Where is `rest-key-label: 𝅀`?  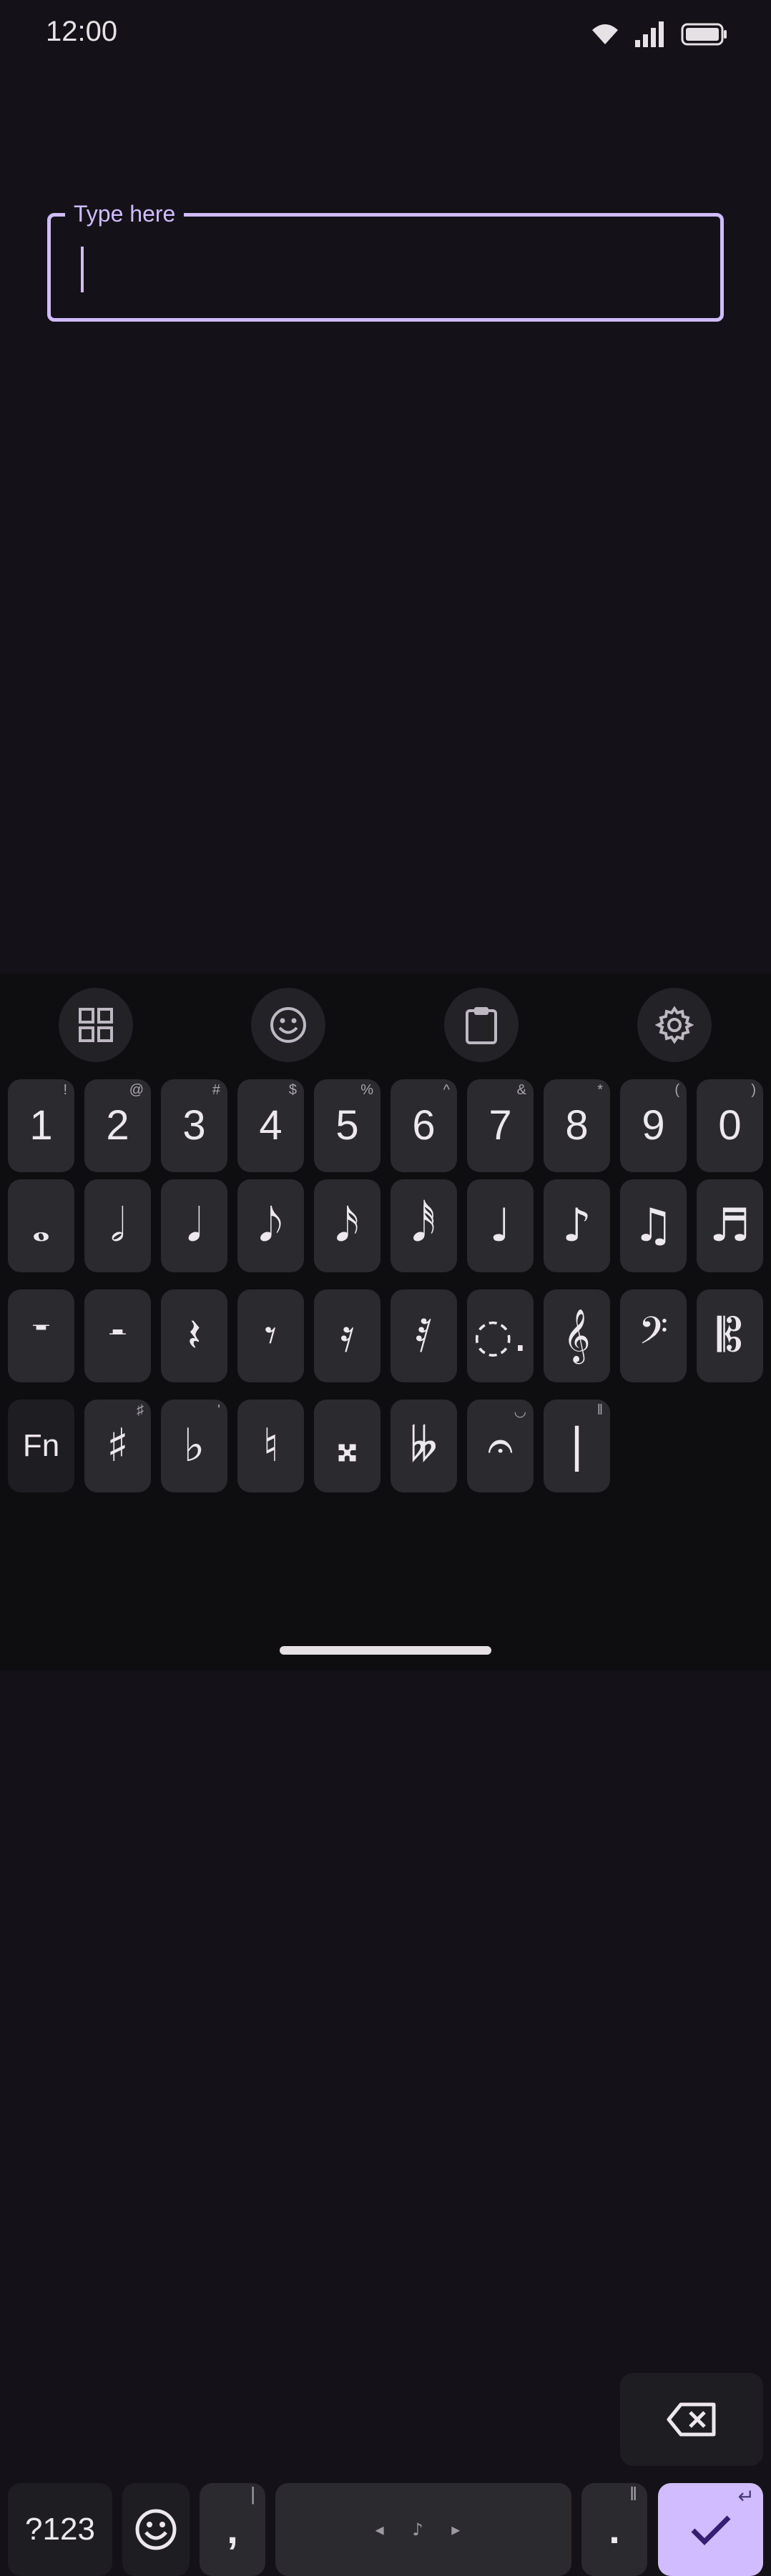 rest-key-label: 𝅀 is located at coordinates (424, 1336).